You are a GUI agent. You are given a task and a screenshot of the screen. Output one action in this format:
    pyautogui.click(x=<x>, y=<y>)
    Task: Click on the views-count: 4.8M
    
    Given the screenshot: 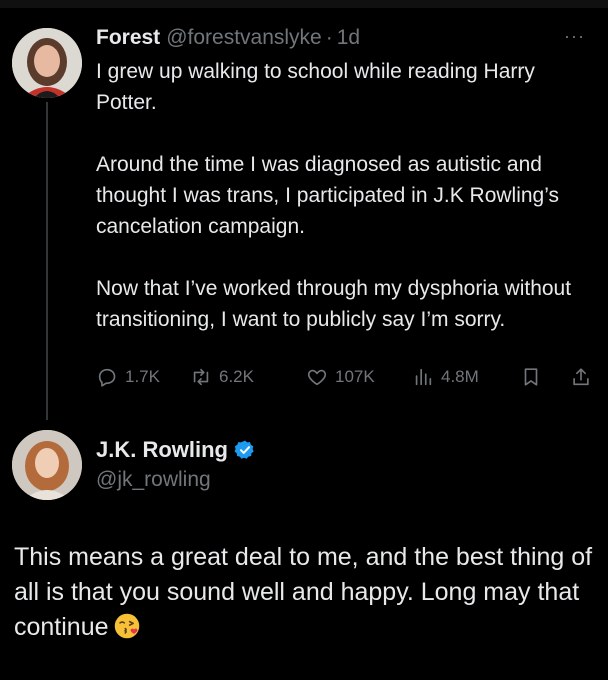 What is the action you would take?
    pyautogui.click(x=460, y=376)
    